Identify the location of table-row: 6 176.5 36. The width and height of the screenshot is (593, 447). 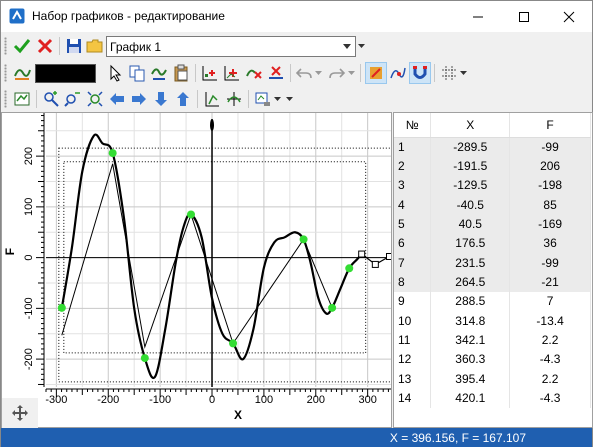
(492, 243).